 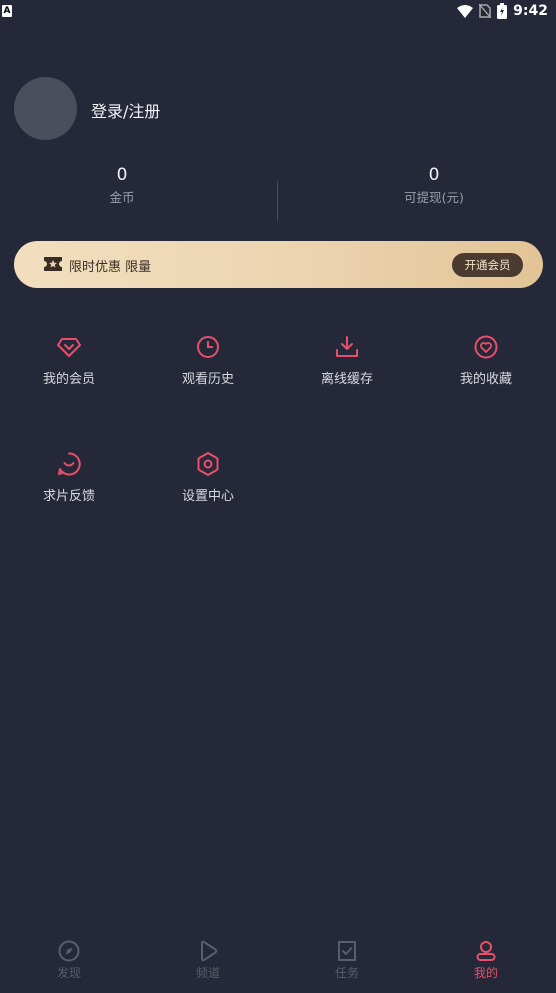 What do you see at coordinates (207, 379) in the screenshot?
I see `menu-item-label: 观看历史` at bounding box center [207, 379].